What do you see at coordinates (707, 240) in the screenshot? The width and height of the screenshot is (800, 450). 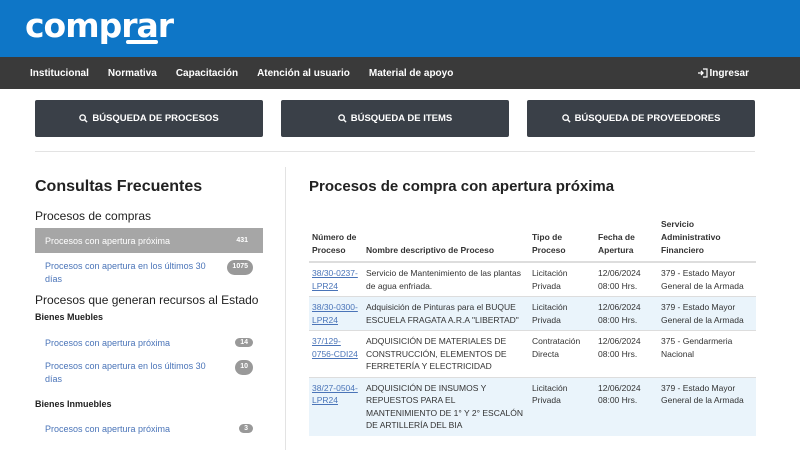 I see `col-servicio: Servicio Administrativo Financiero` at bounding box center [707, 240].